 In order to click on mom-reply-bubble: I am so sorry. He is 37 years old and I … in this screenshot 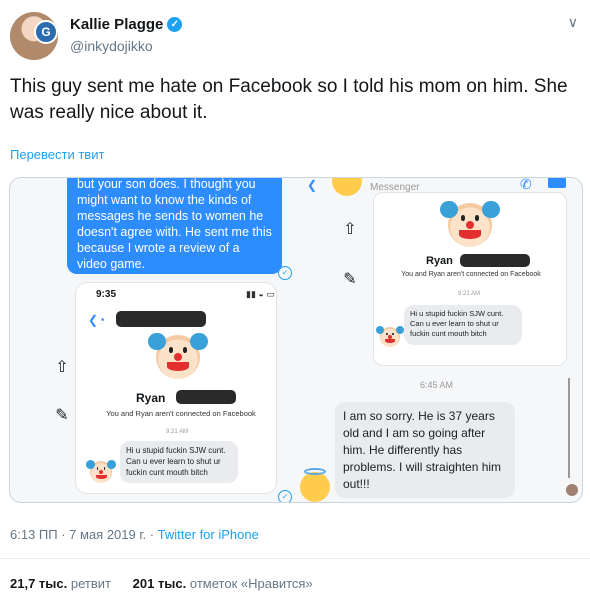, I will do `click(425, 450)`.